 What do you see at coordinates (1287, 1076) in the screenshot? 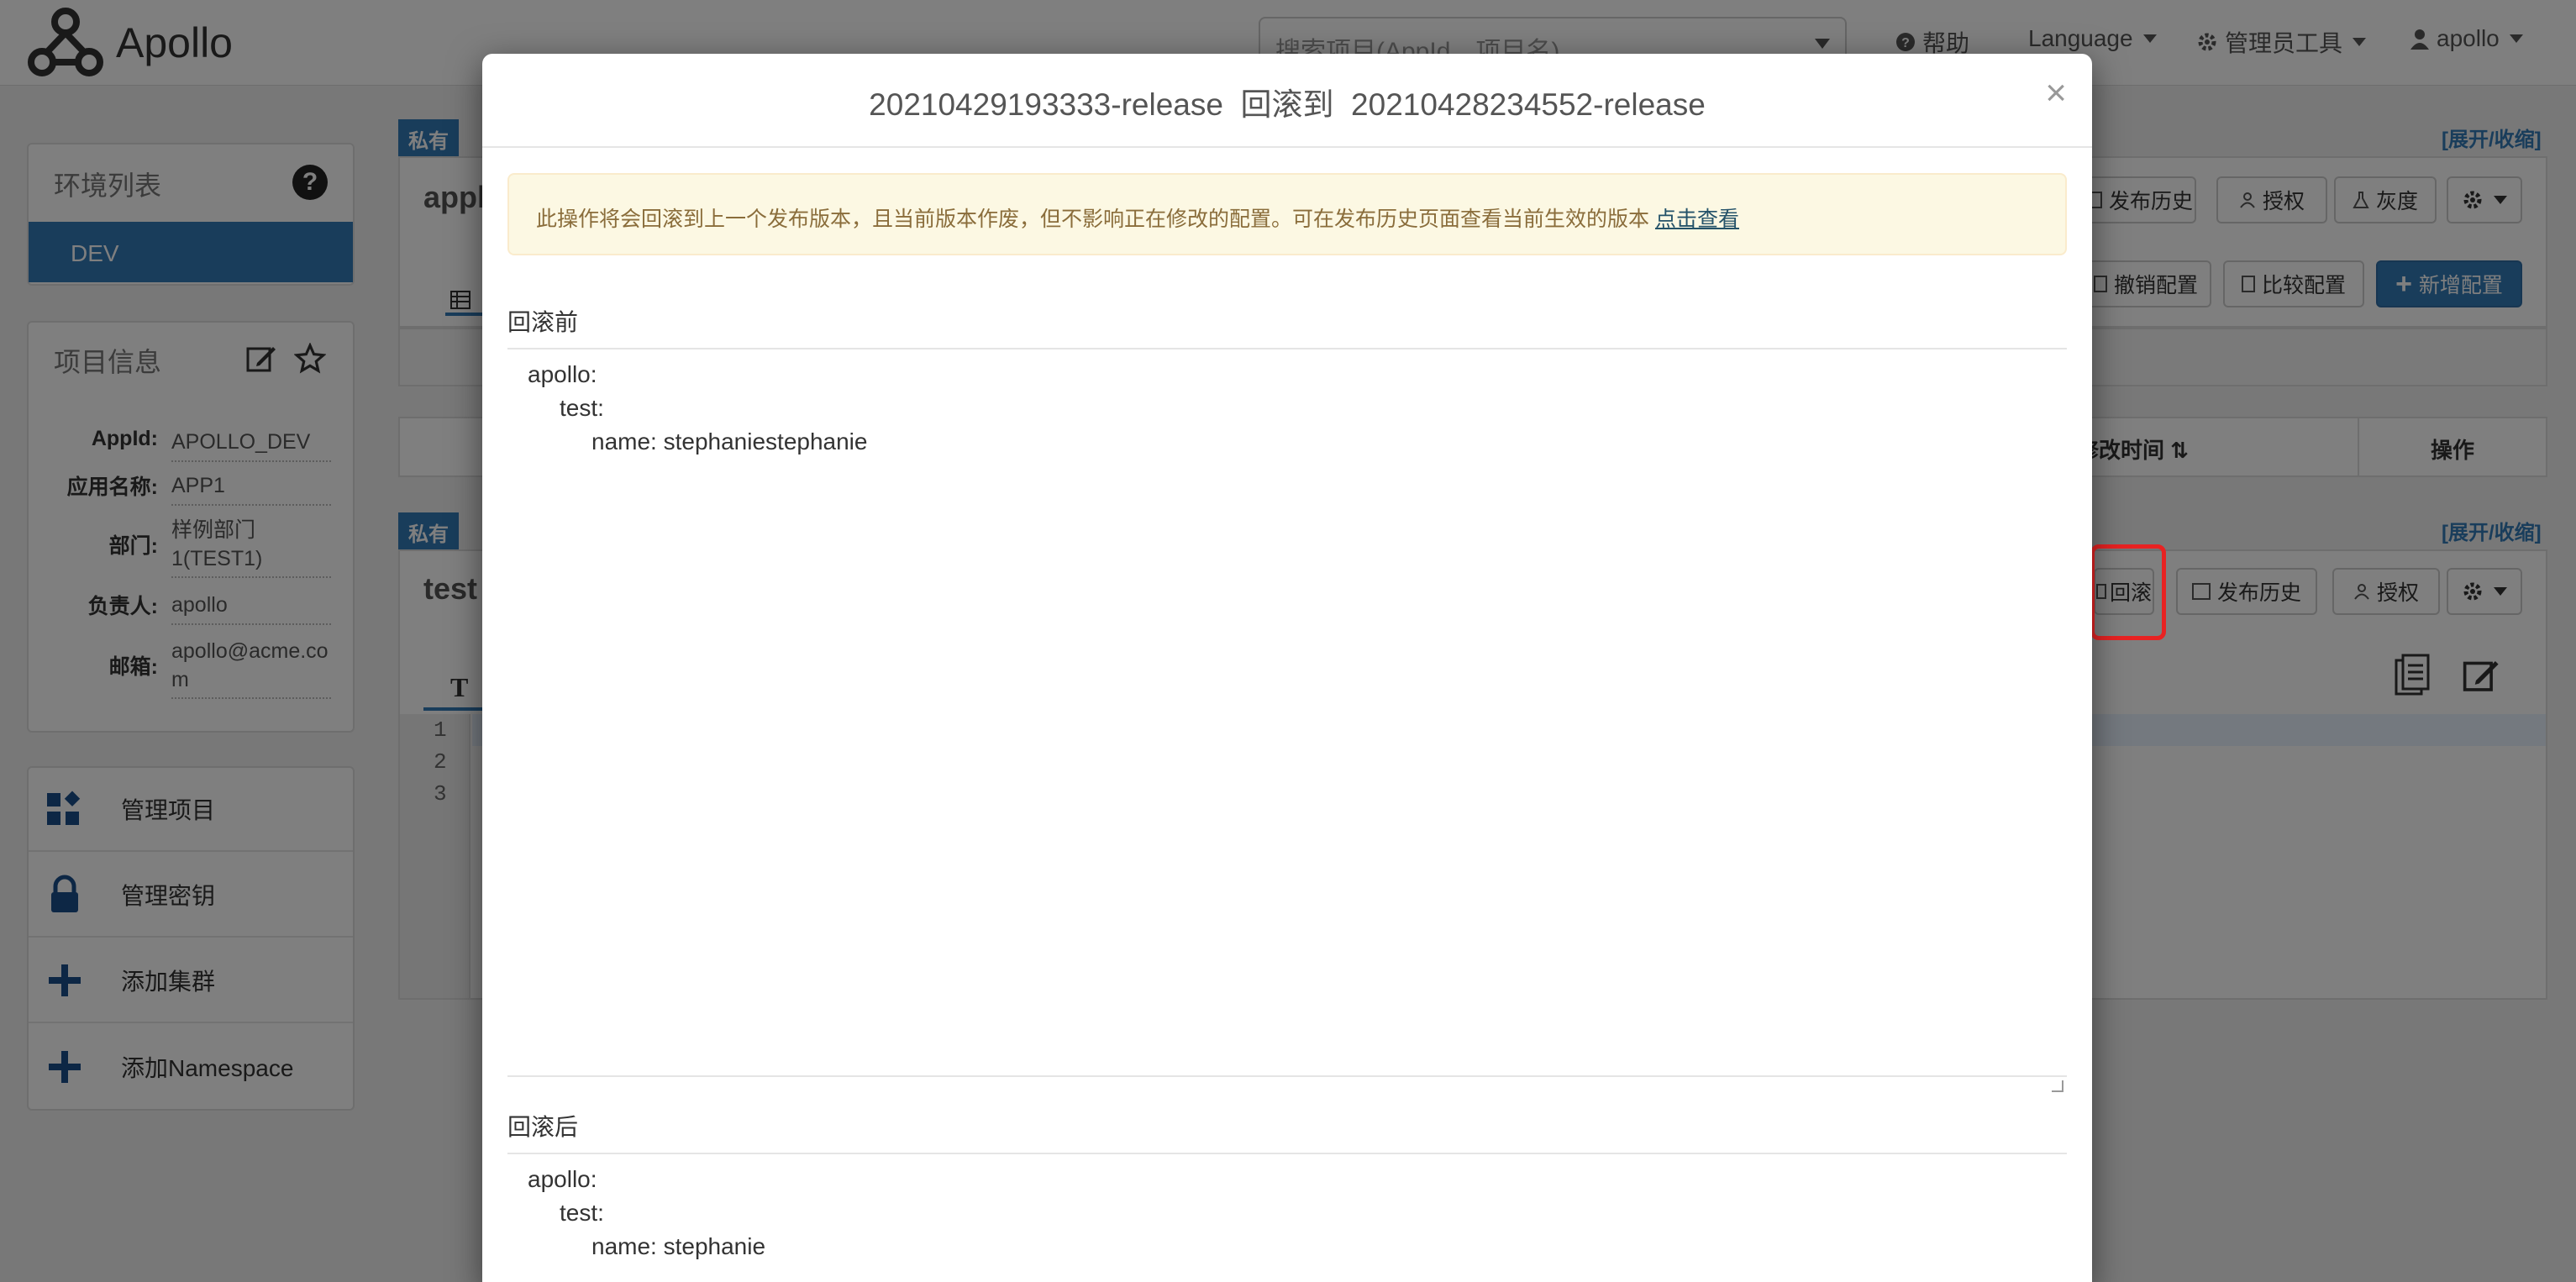
I see `section-divider` at bounding box center [1287, 1076].